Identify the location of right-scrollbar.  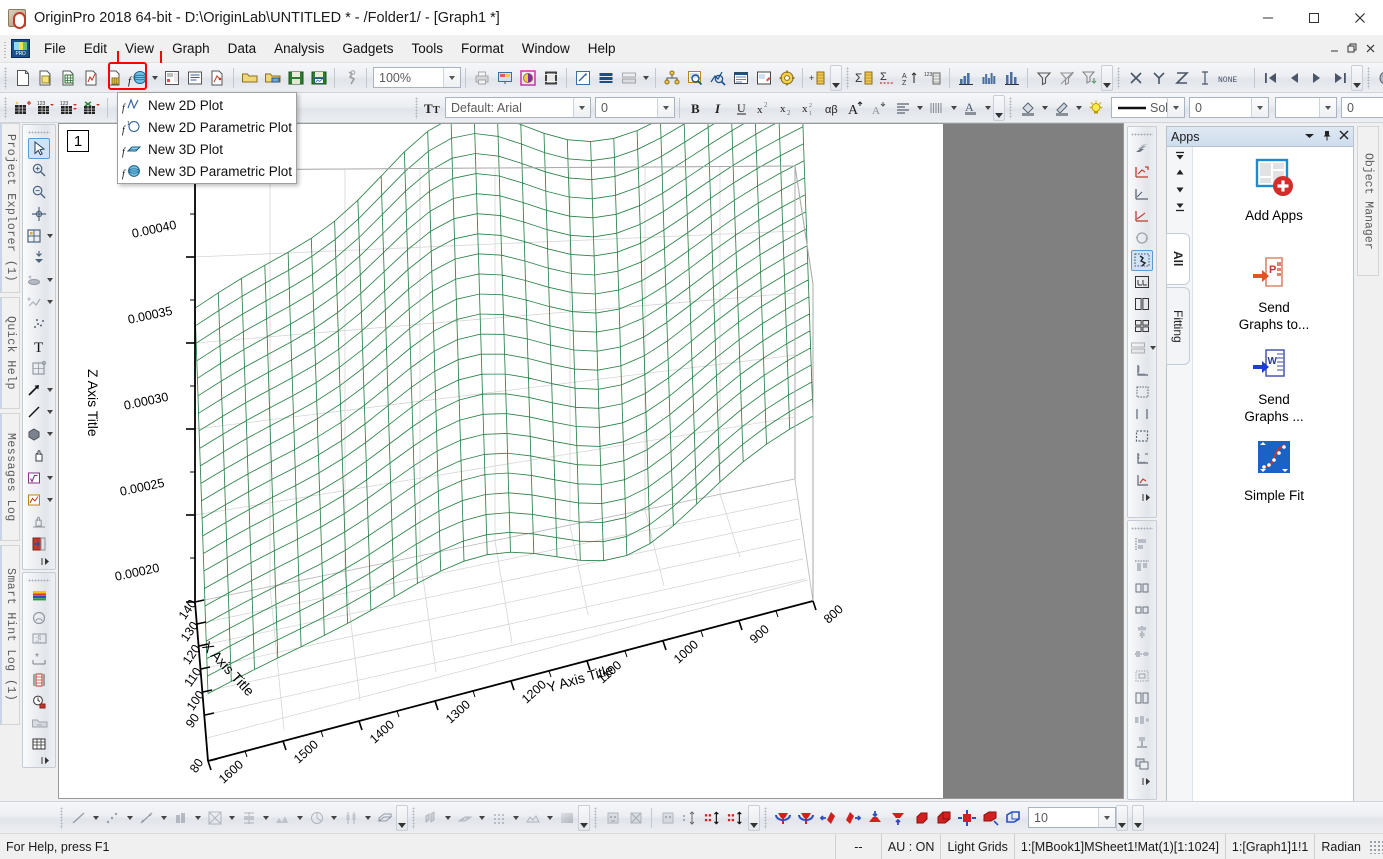
(1365, 553).